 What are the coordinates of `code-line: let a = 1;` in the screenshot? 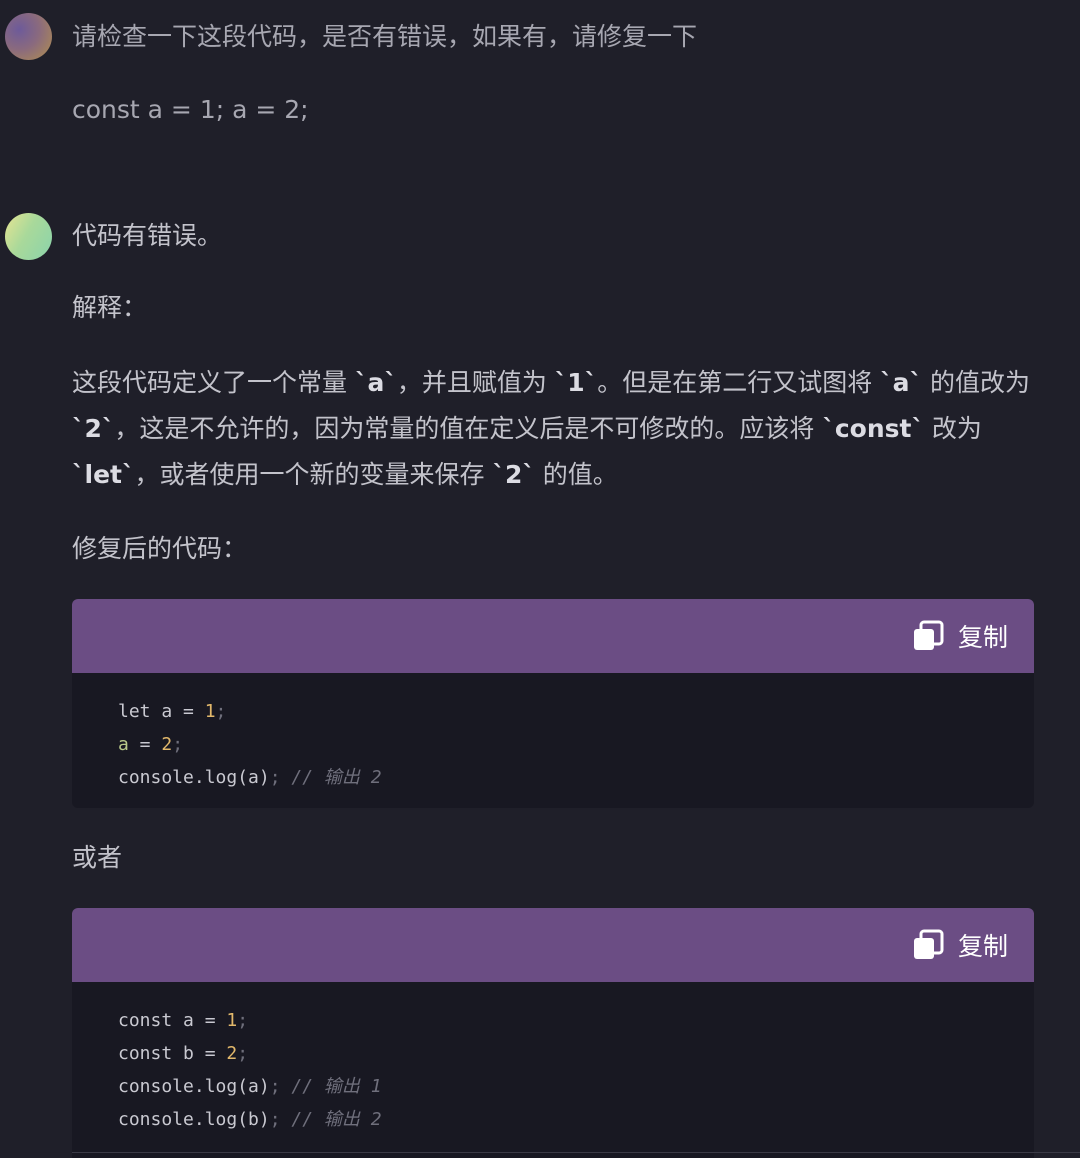 It's located at (576, 711).